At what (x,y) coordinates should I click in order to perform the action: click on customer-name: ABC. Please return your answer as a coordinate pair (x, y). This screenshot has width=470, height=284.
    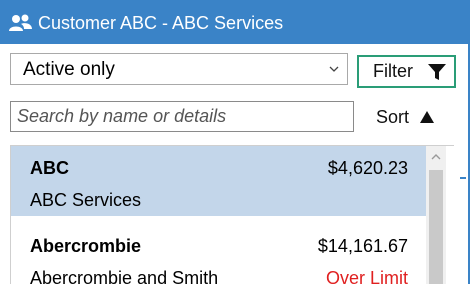
    Looking at the image, I should click on (49, 168).